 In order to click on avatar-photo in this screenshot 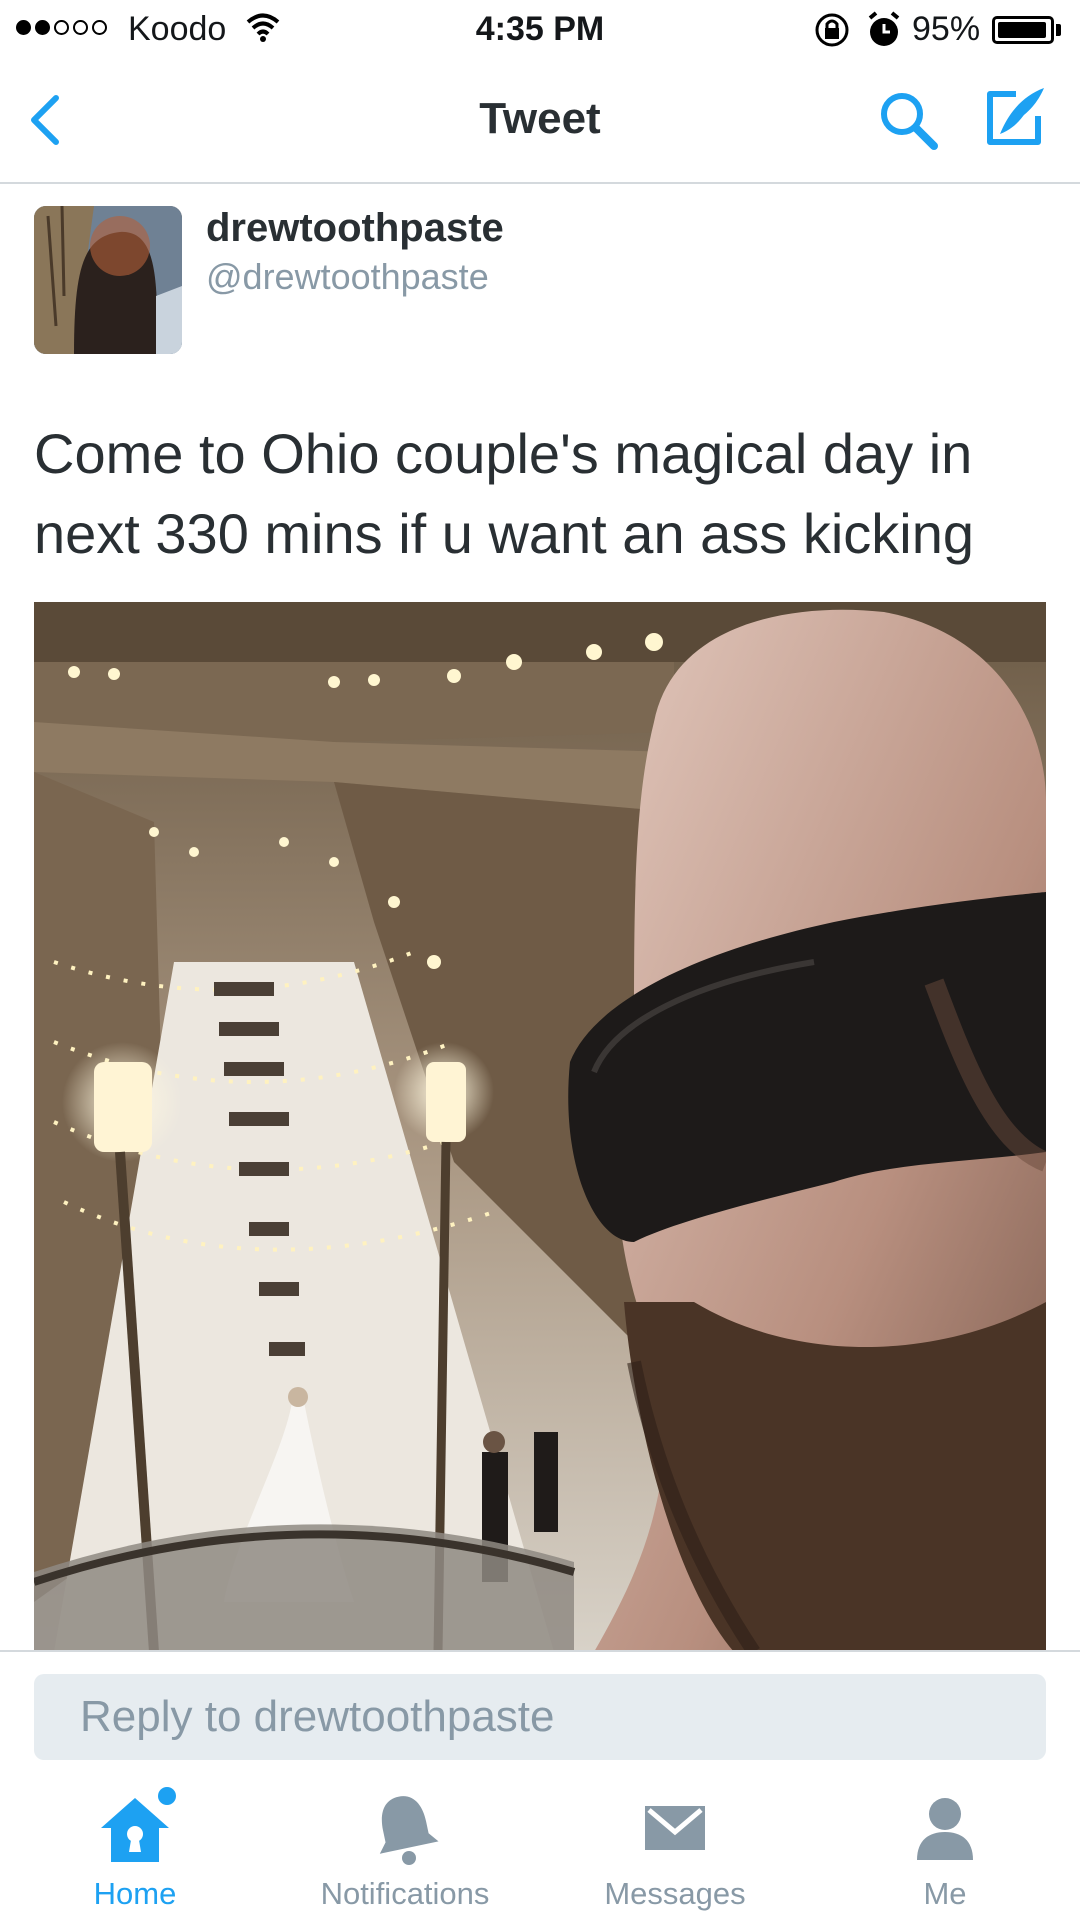, I will do `click(108, 280)`.